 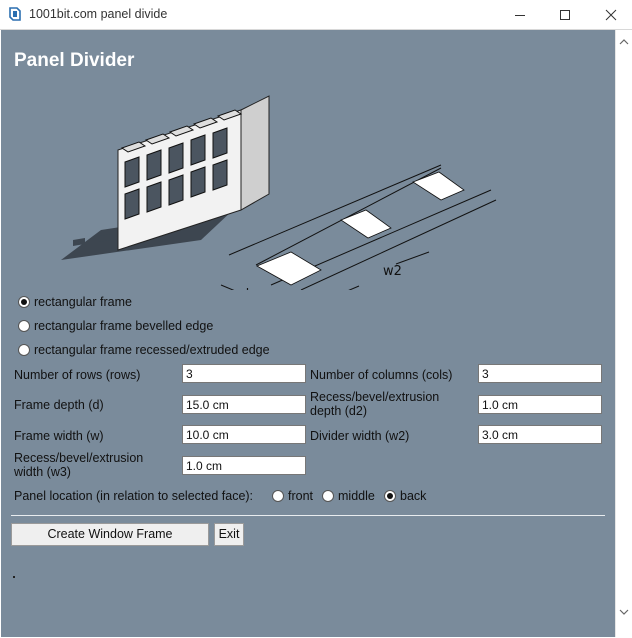 I want to click on exit-button: Exit, so click(x=229, y=534).